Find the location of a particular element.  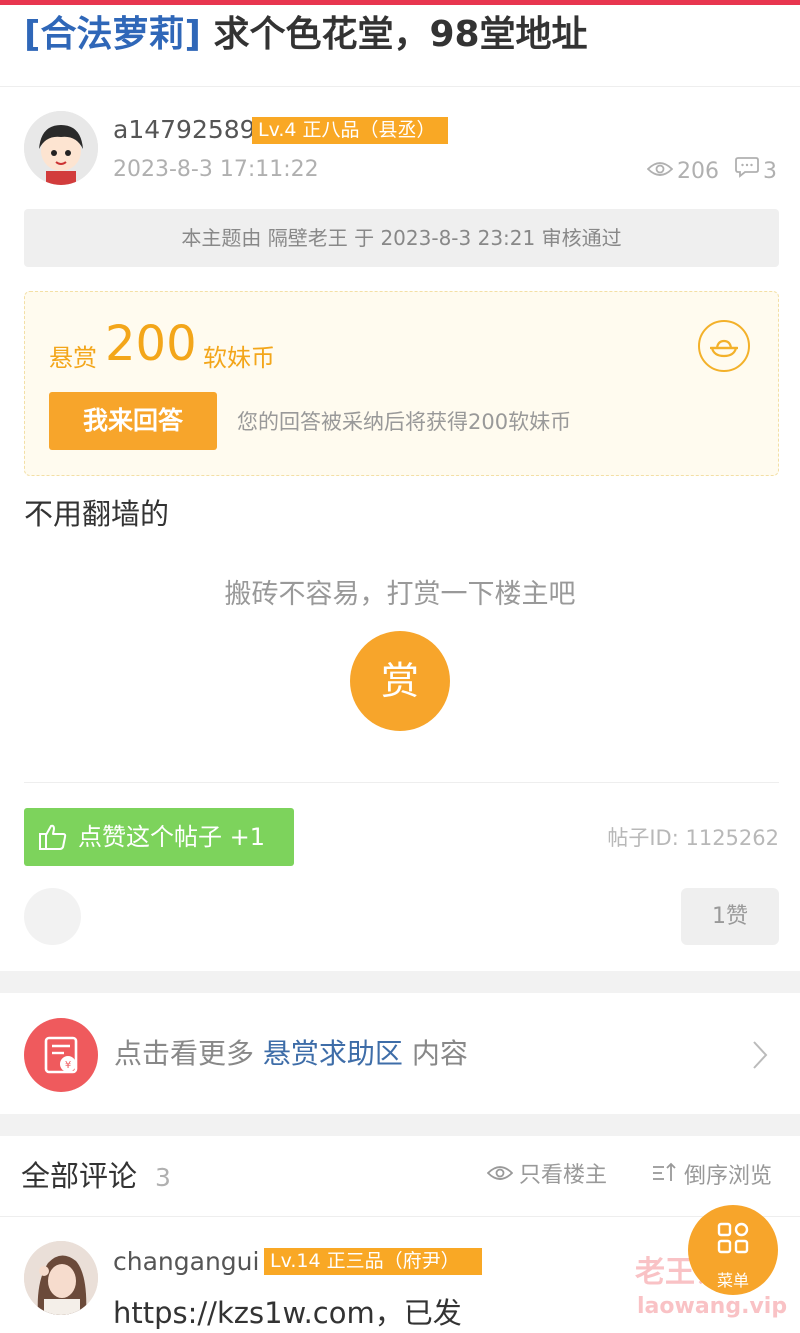

reverse-order-label: 倒序浏览 is located at coordinates (728, 1176).